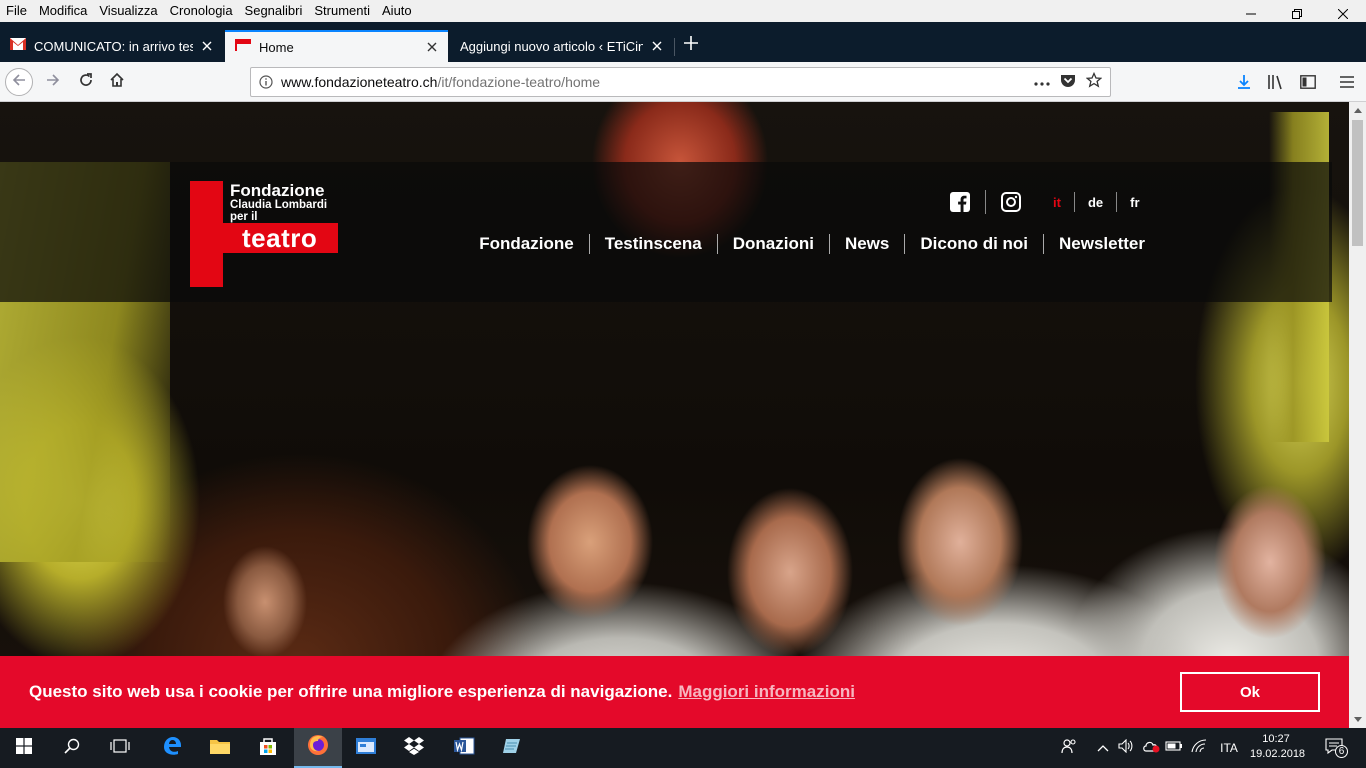 The image size is (1366, 768). I want to click on onedrive-button, so click(1151, 748).